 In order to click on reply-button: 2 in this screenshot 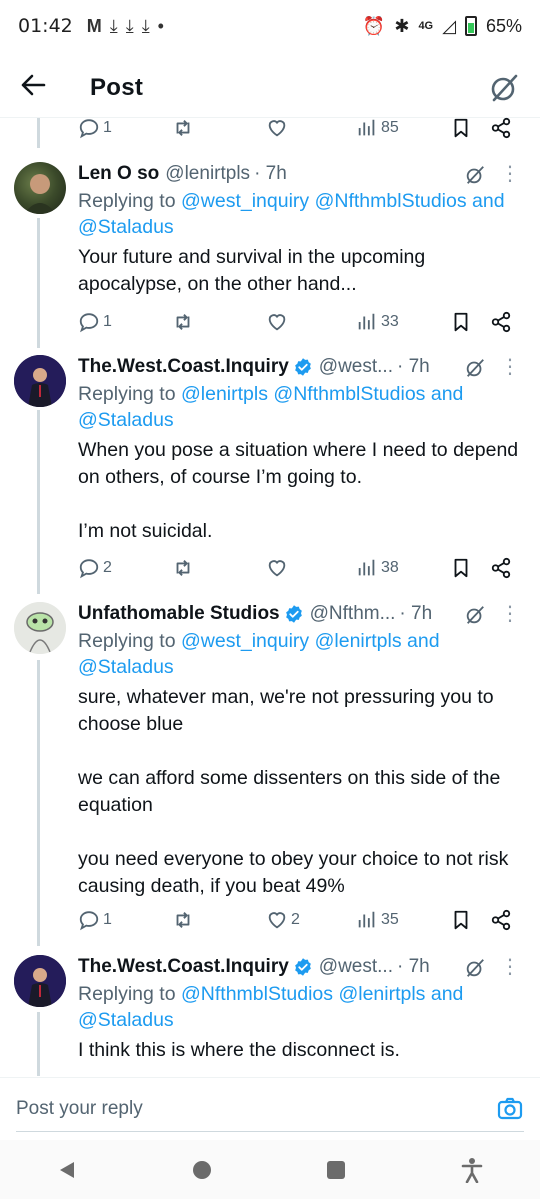, I will do `click(95, 568)`.